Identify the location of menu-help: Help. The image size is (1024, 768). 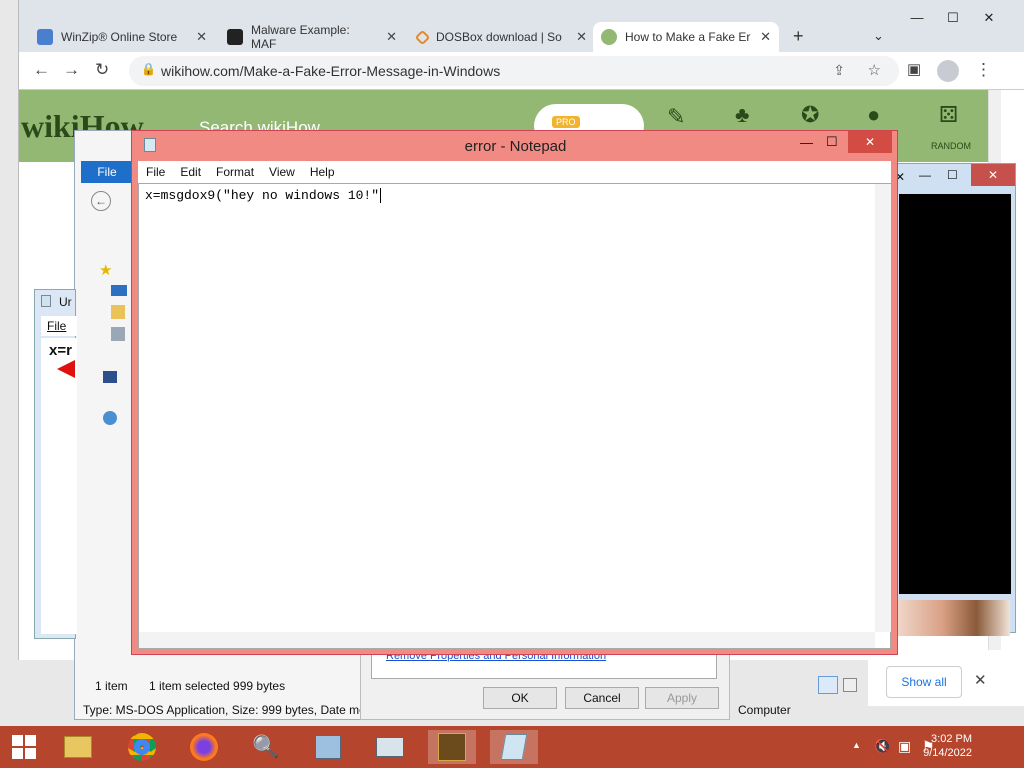
(322, 172).